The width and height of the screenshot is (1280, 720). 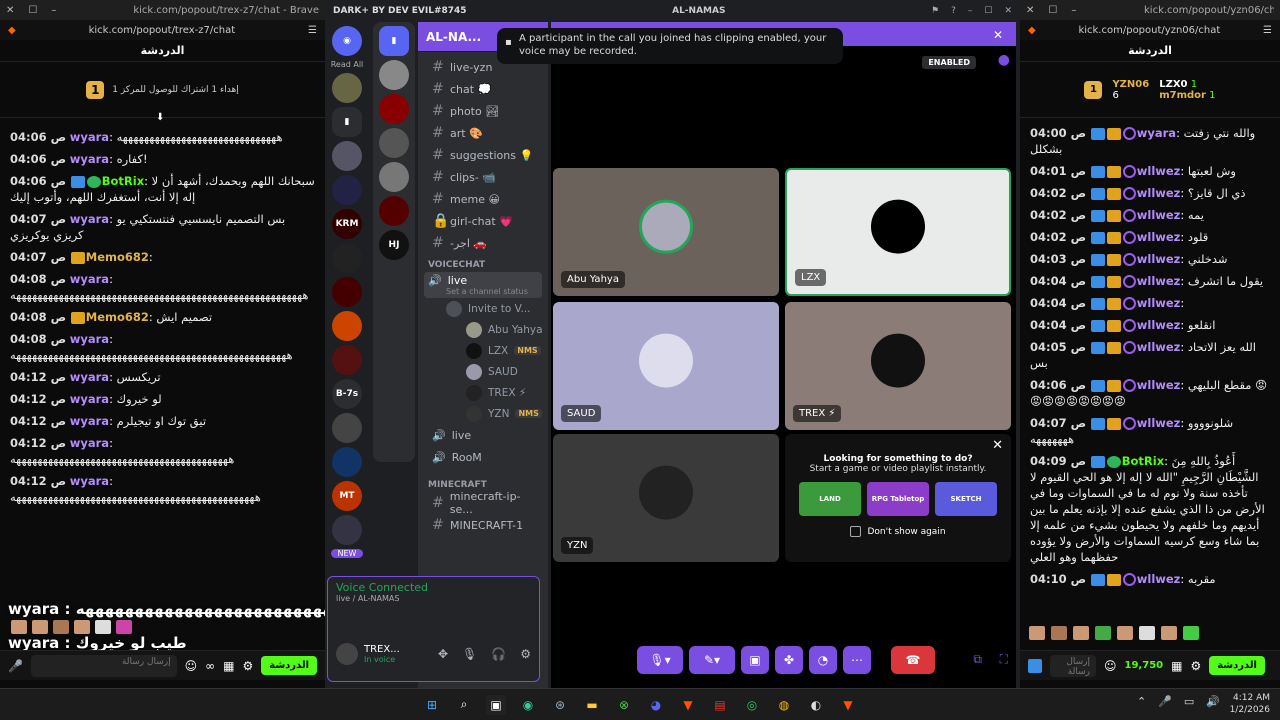 I want to click on voicemod-icon: ▤, so click(x=720, y=705).